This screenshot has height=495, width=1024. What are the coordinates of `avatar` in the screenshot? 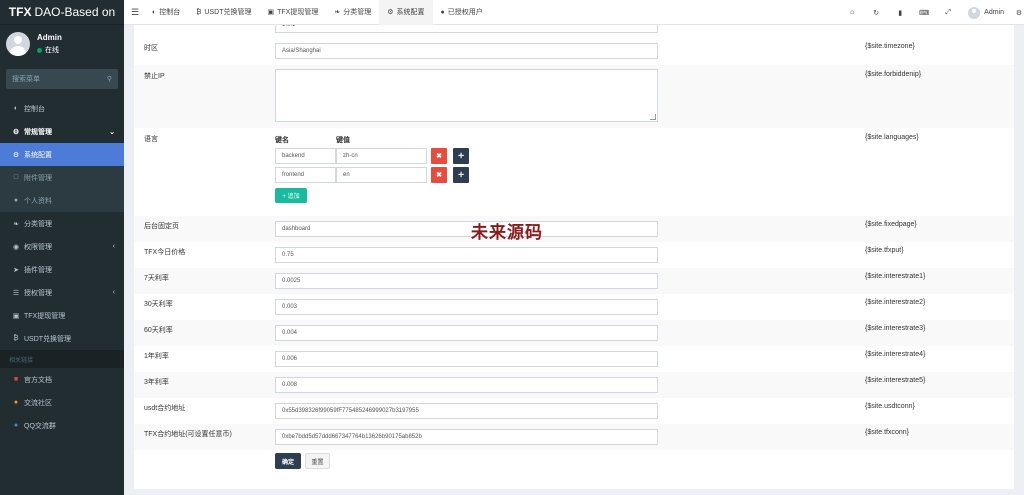 It's located at (18, 44).